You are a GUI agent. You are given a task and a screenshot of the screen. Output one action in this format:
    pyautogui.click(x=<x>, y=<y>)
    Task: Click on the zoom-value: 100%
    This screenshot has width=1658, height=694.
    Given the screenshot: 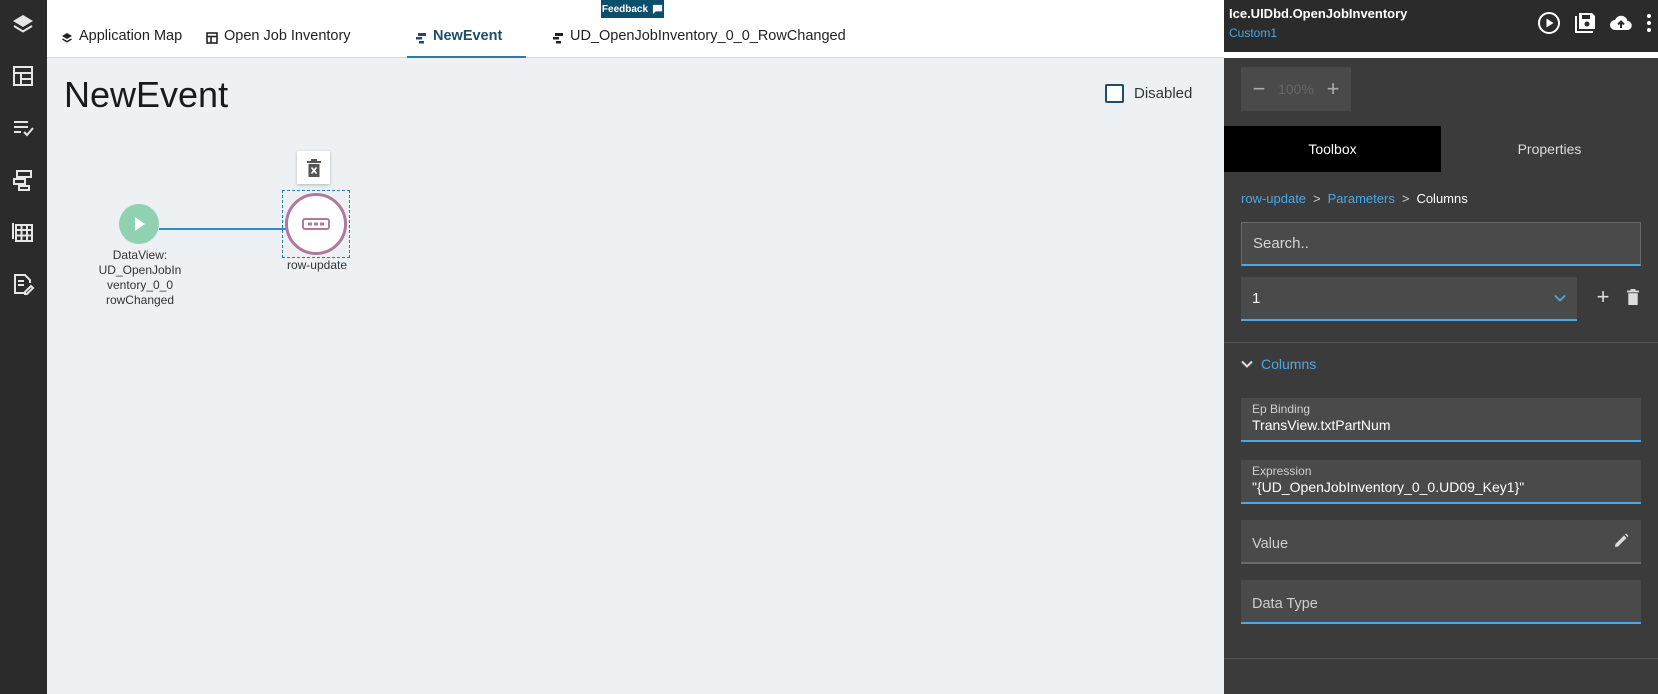 What is the action you would take?
    pyautogui.click(x=1296, y=89)
    